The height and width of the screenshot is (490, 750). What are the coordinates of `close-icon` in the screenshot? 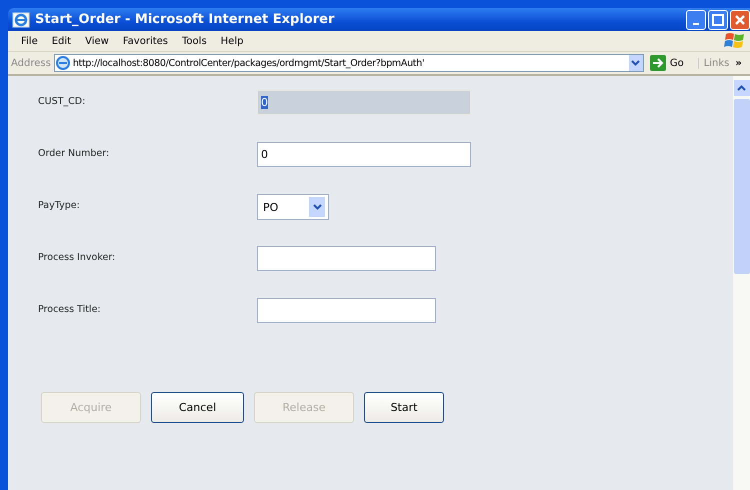 It's located at (740, 20).